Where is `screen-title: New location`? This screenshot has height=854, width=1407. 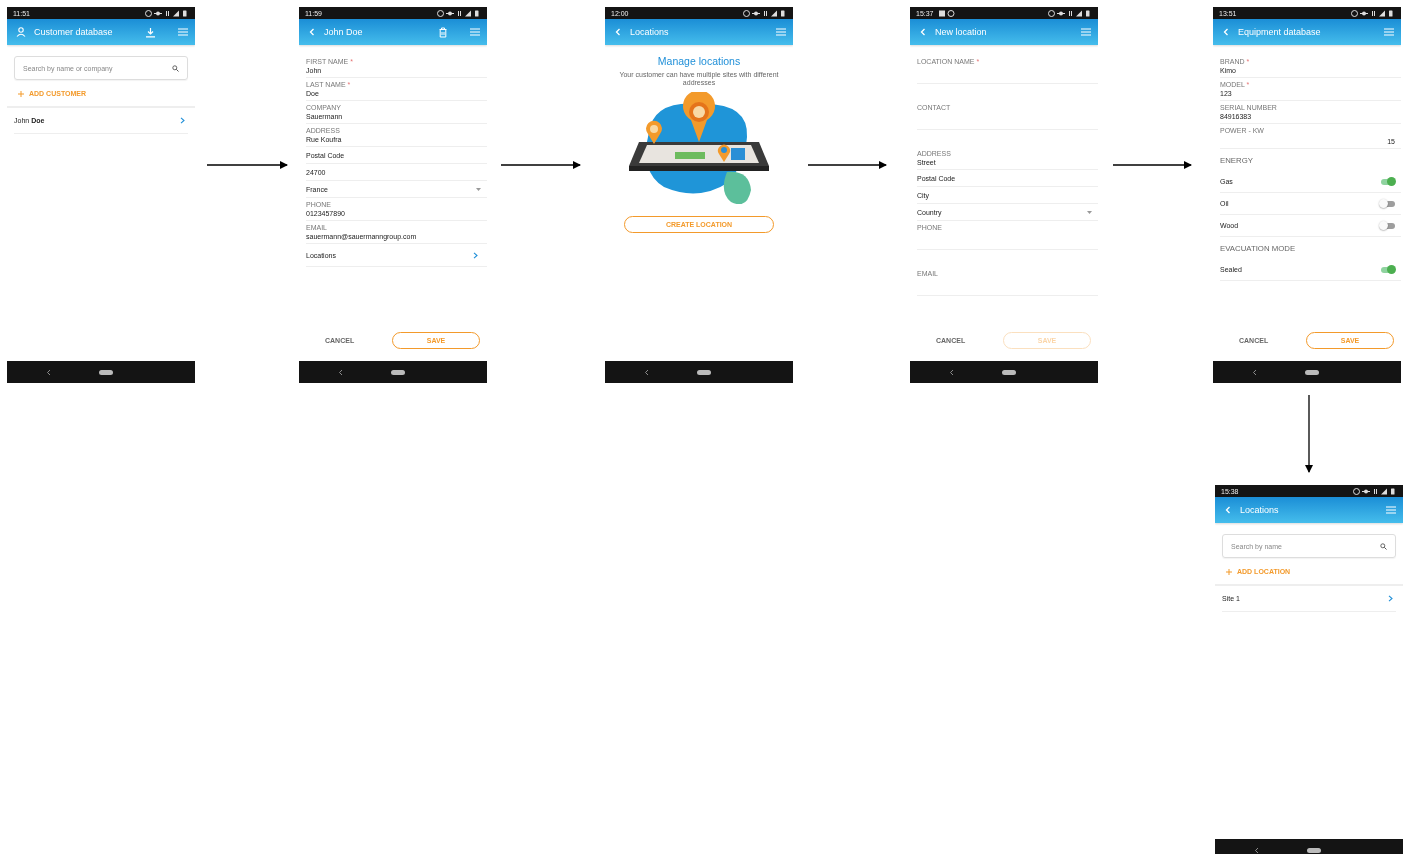
screen-title: New location is located at coordinates (961, 32).